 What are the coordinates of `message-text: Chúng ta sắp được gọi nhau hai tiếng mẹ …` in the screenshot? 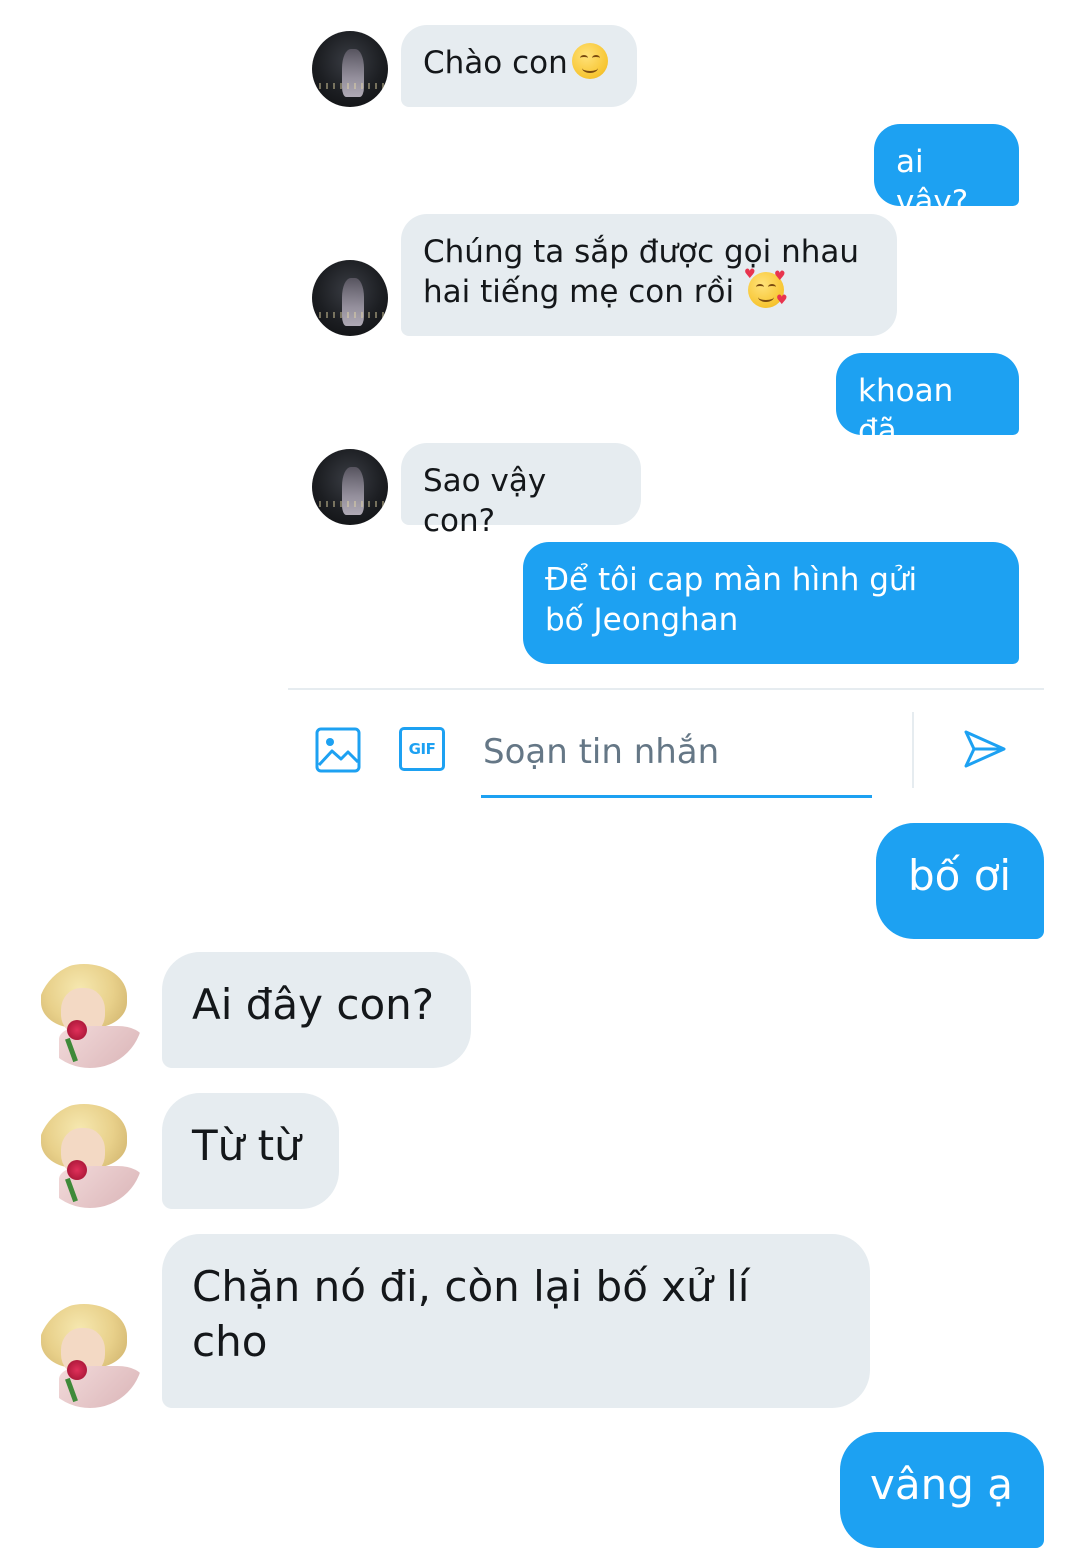 It's located at (641, 272).